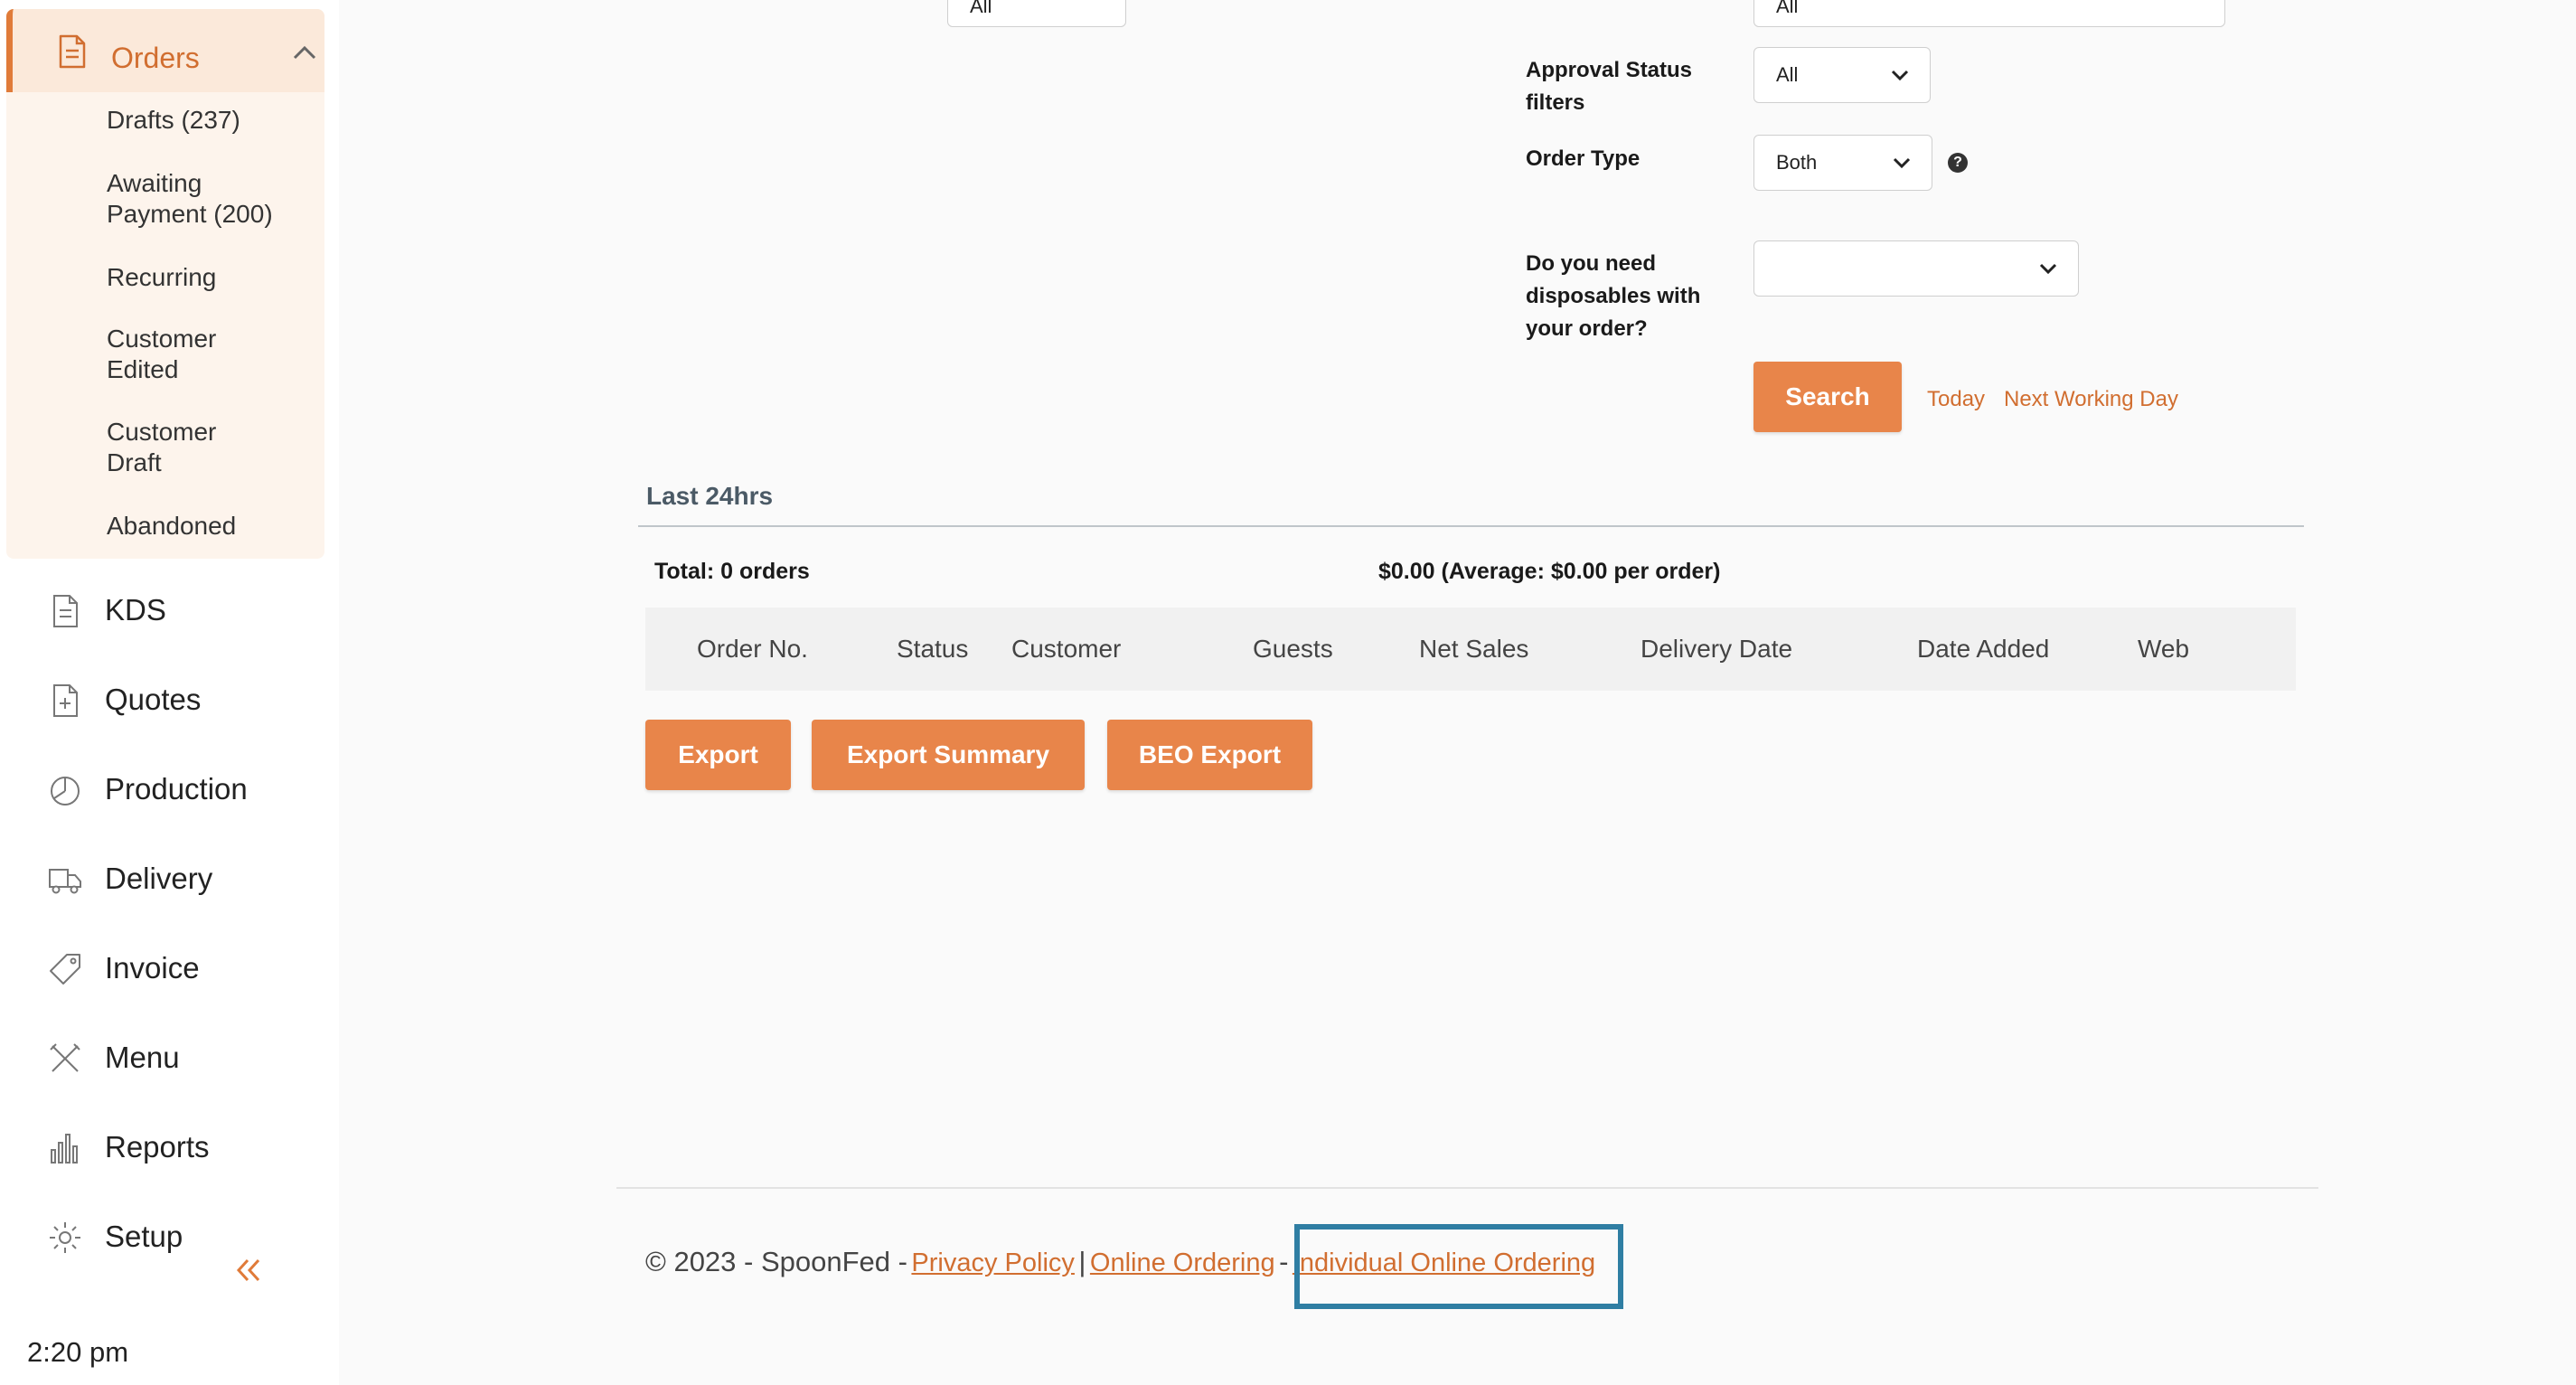 Image resolution: width=2576 pixels, height=1385 pixels. Describe the element at coordinates (1284, 1261) in the screenshot. I see `footer-dash: -` at that location.